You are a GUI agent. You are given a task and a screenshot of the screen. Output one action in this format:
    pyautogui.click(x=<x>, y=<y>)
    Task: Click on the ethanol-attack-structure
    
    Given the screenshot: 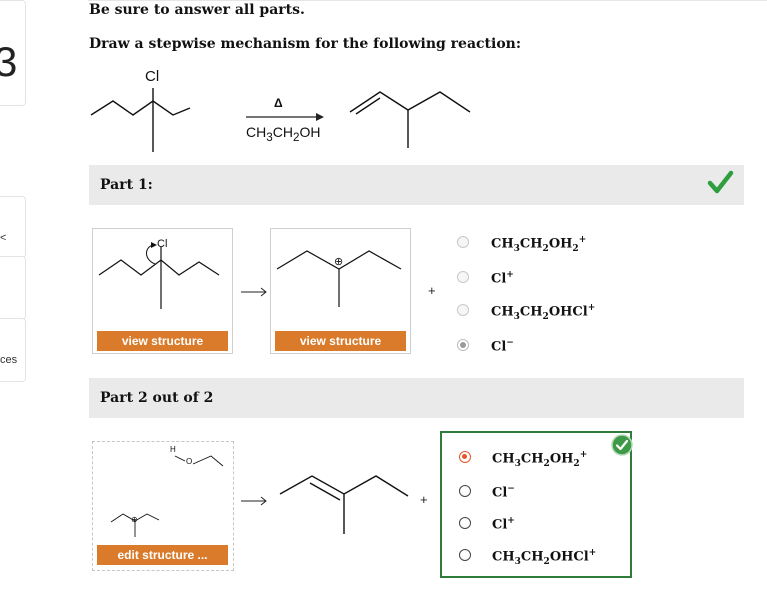 What is the action you would take?
    pyautogui.click(x=167, y=496)
    